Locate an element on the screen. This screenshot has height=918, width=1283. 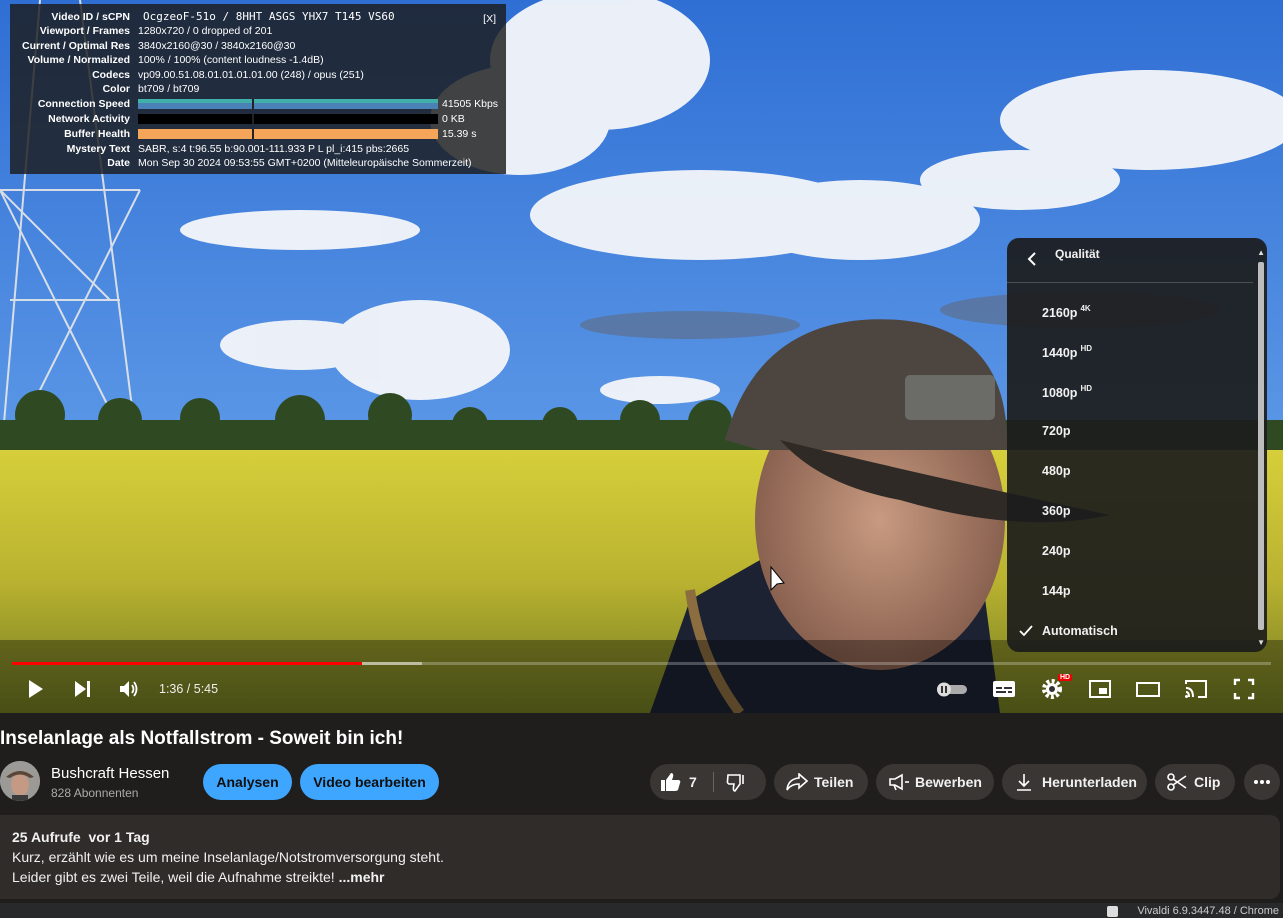
scroll-down-arrow-icon: ▼ is located at coordinates (1261, 642).